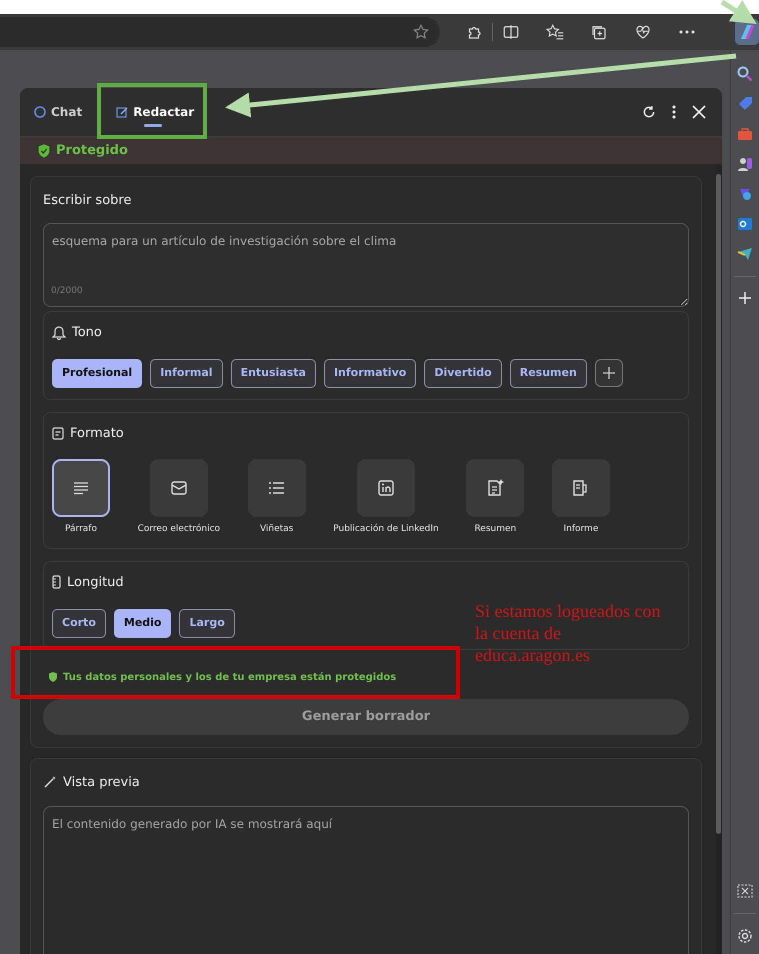 The width and height of the screenshot is (759, 954). What do you see at coordinates (155, 112) in the screenshot?
I see `tab: Redactar` at bounding box center [155, 112].